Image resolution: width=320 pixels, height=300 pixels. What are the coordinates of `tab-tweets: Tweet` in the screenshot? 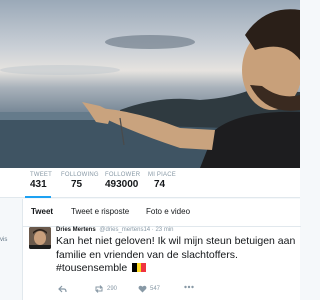 It's located at (42, 211).